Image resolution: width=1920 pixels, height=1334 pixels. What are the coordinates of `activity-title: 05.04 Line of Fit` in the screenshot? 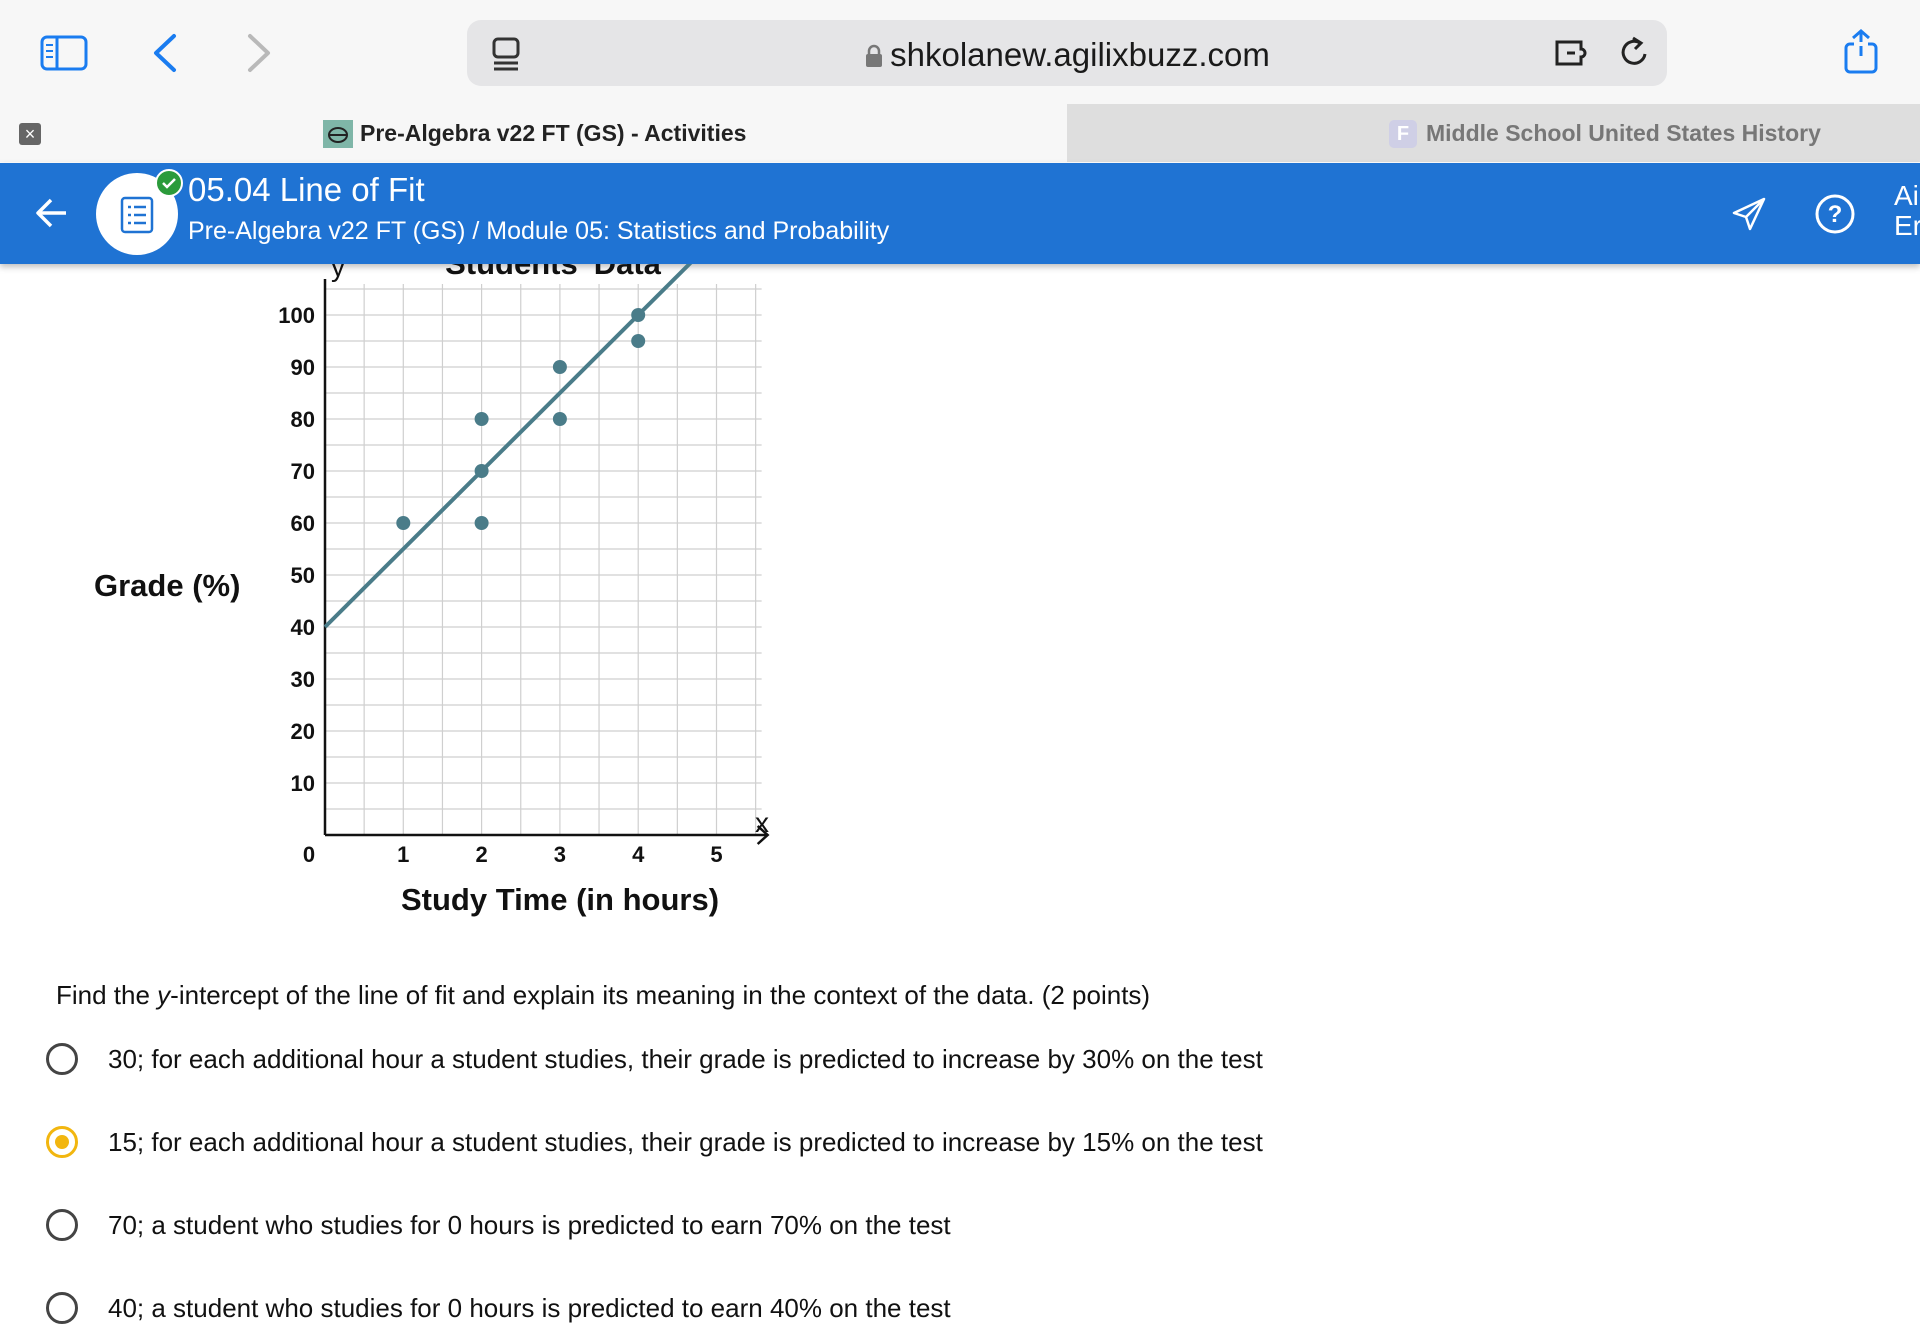 It's located at (306, 189).